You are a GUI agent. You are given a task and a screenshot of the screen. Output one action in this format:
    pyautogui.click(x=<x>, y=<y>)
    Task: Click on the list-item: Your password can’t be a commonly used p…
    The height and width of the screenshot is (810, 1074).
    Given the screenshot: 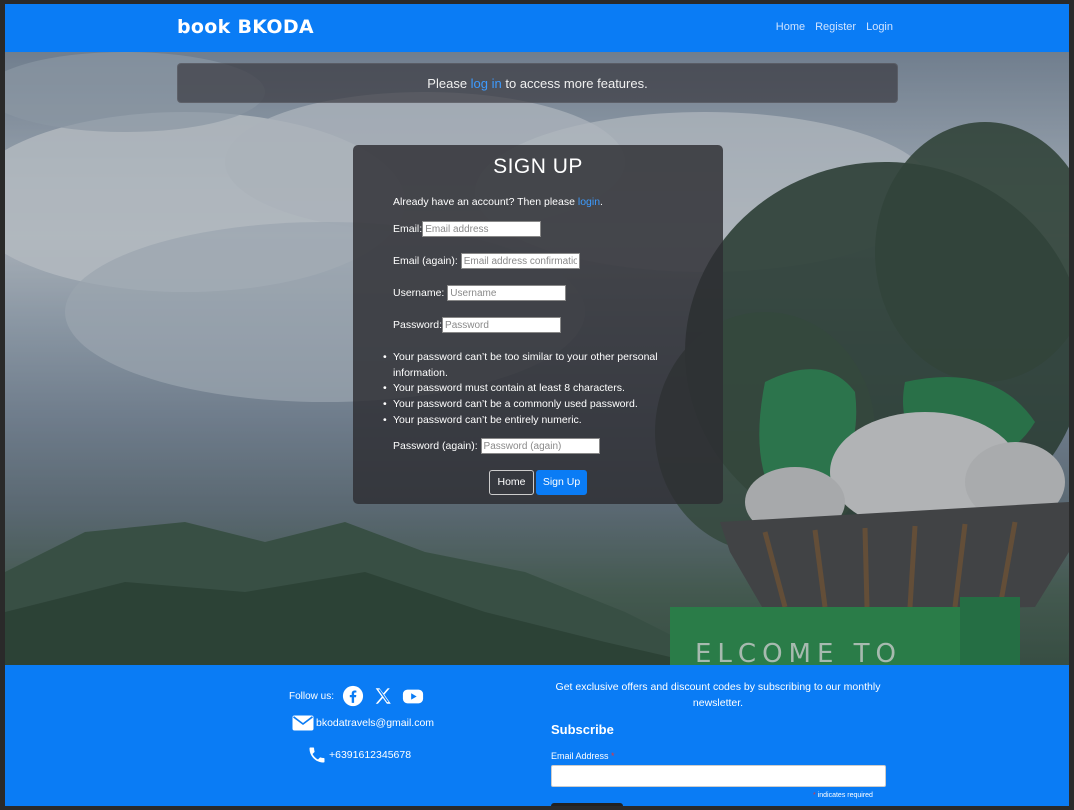 What is the action you would take?
    pyautogui.click(x=523, y=405)
    